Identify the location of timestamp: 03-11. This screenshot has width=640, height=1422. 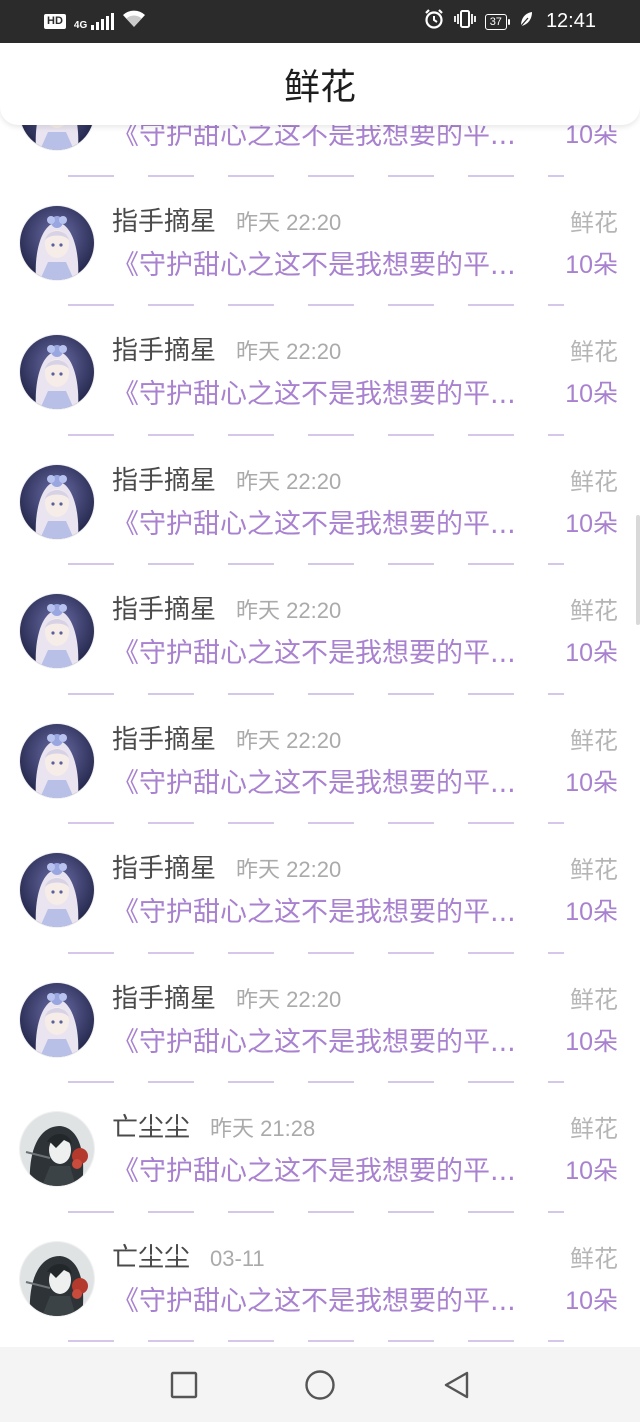
(237, 1258).